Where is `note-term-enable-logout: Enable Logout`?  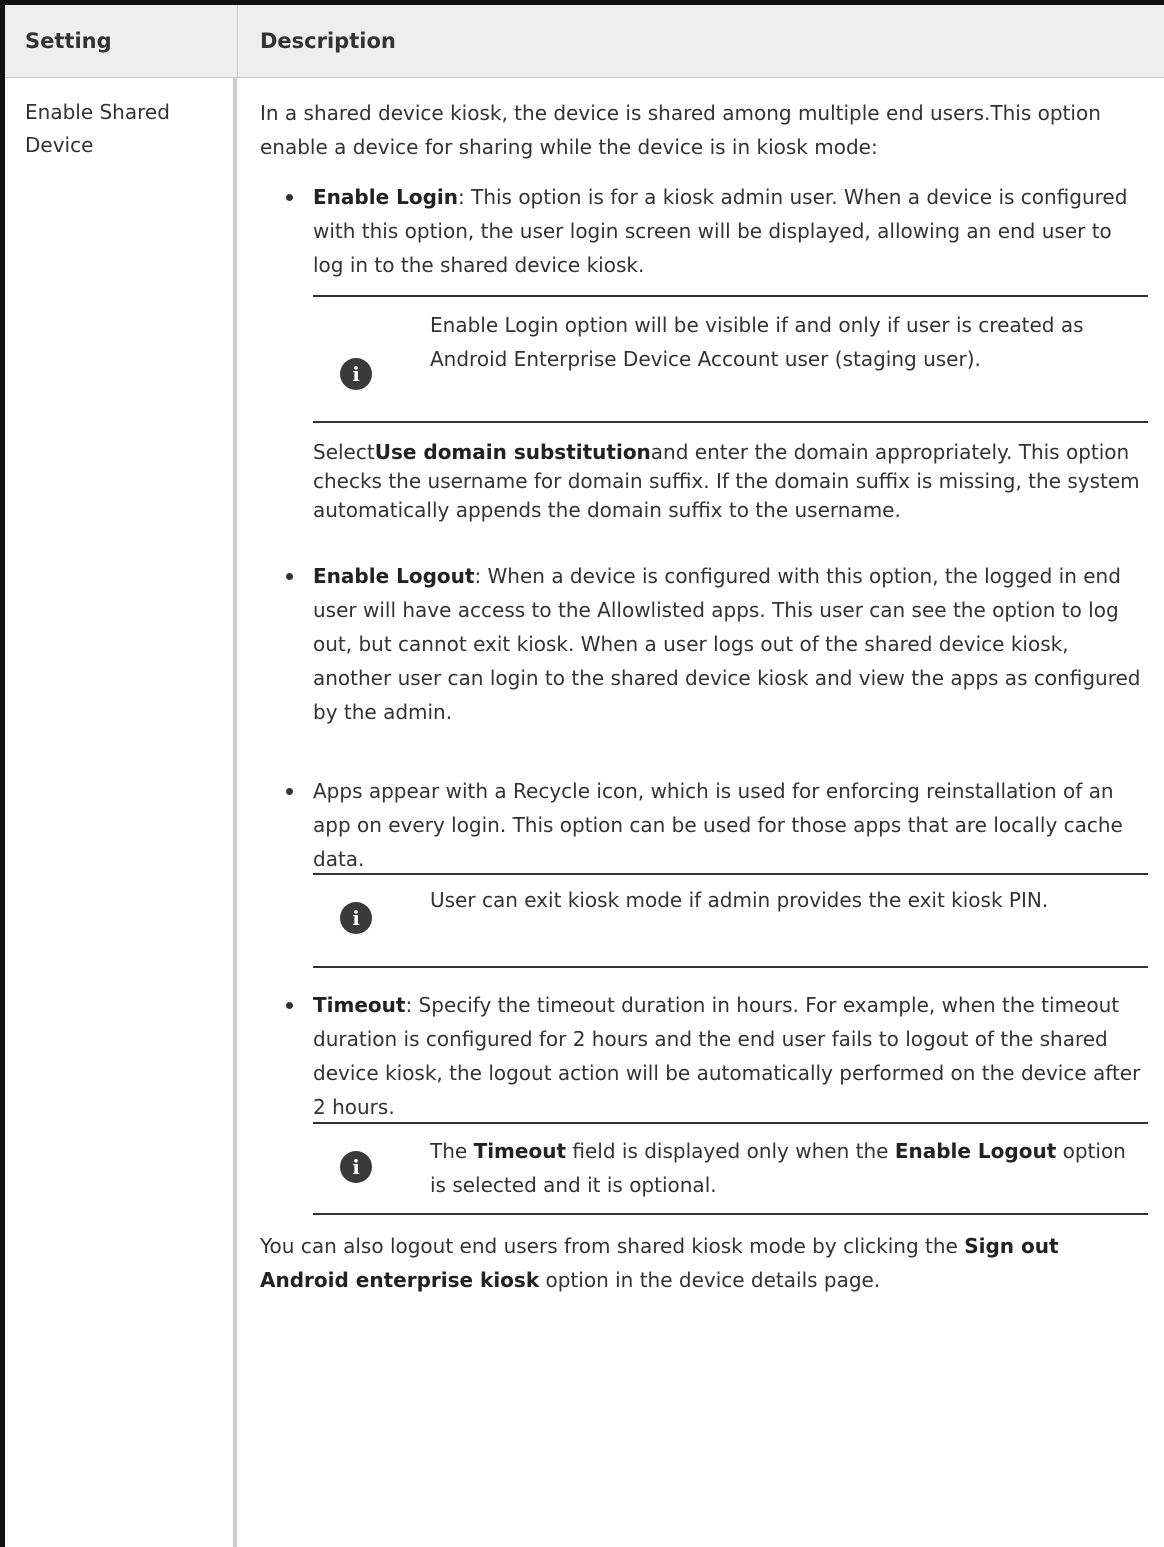
note-term-enable-logout: Enable Logout is located at coordinates (975, 1151).